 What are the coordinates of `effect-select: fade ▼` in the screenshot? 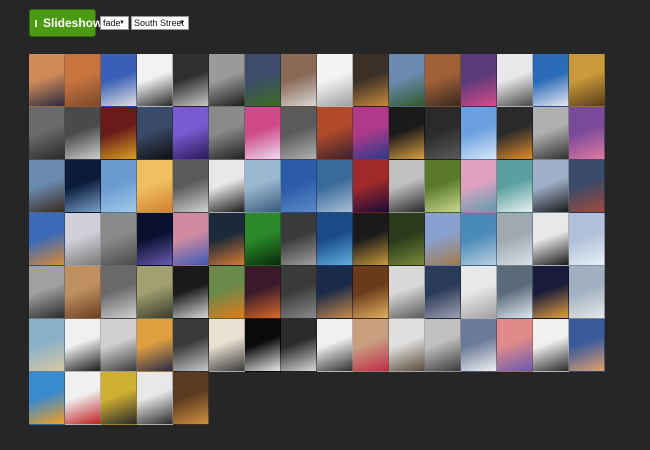 It's located at (114, 23).